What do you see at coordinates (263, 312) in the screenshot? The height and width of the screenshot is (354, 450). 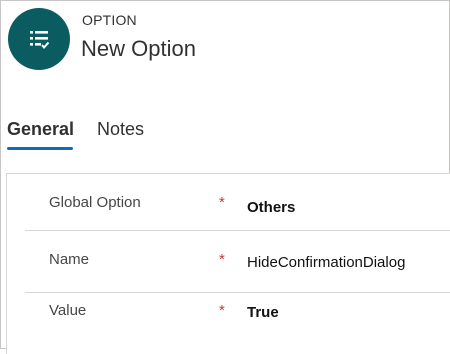 I see `value-input: True` at bounding box center [263, 312].